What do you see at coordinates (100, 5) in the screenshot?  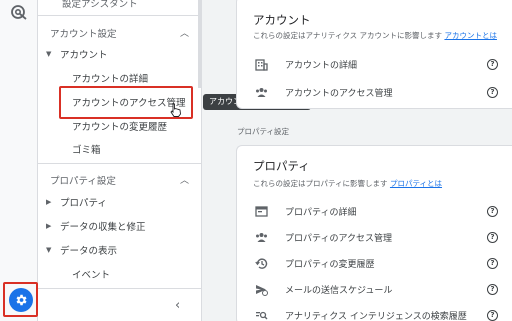 I see `nav-item-setup-assistant: 設定アシスタント` at bounding box center [100, 5].